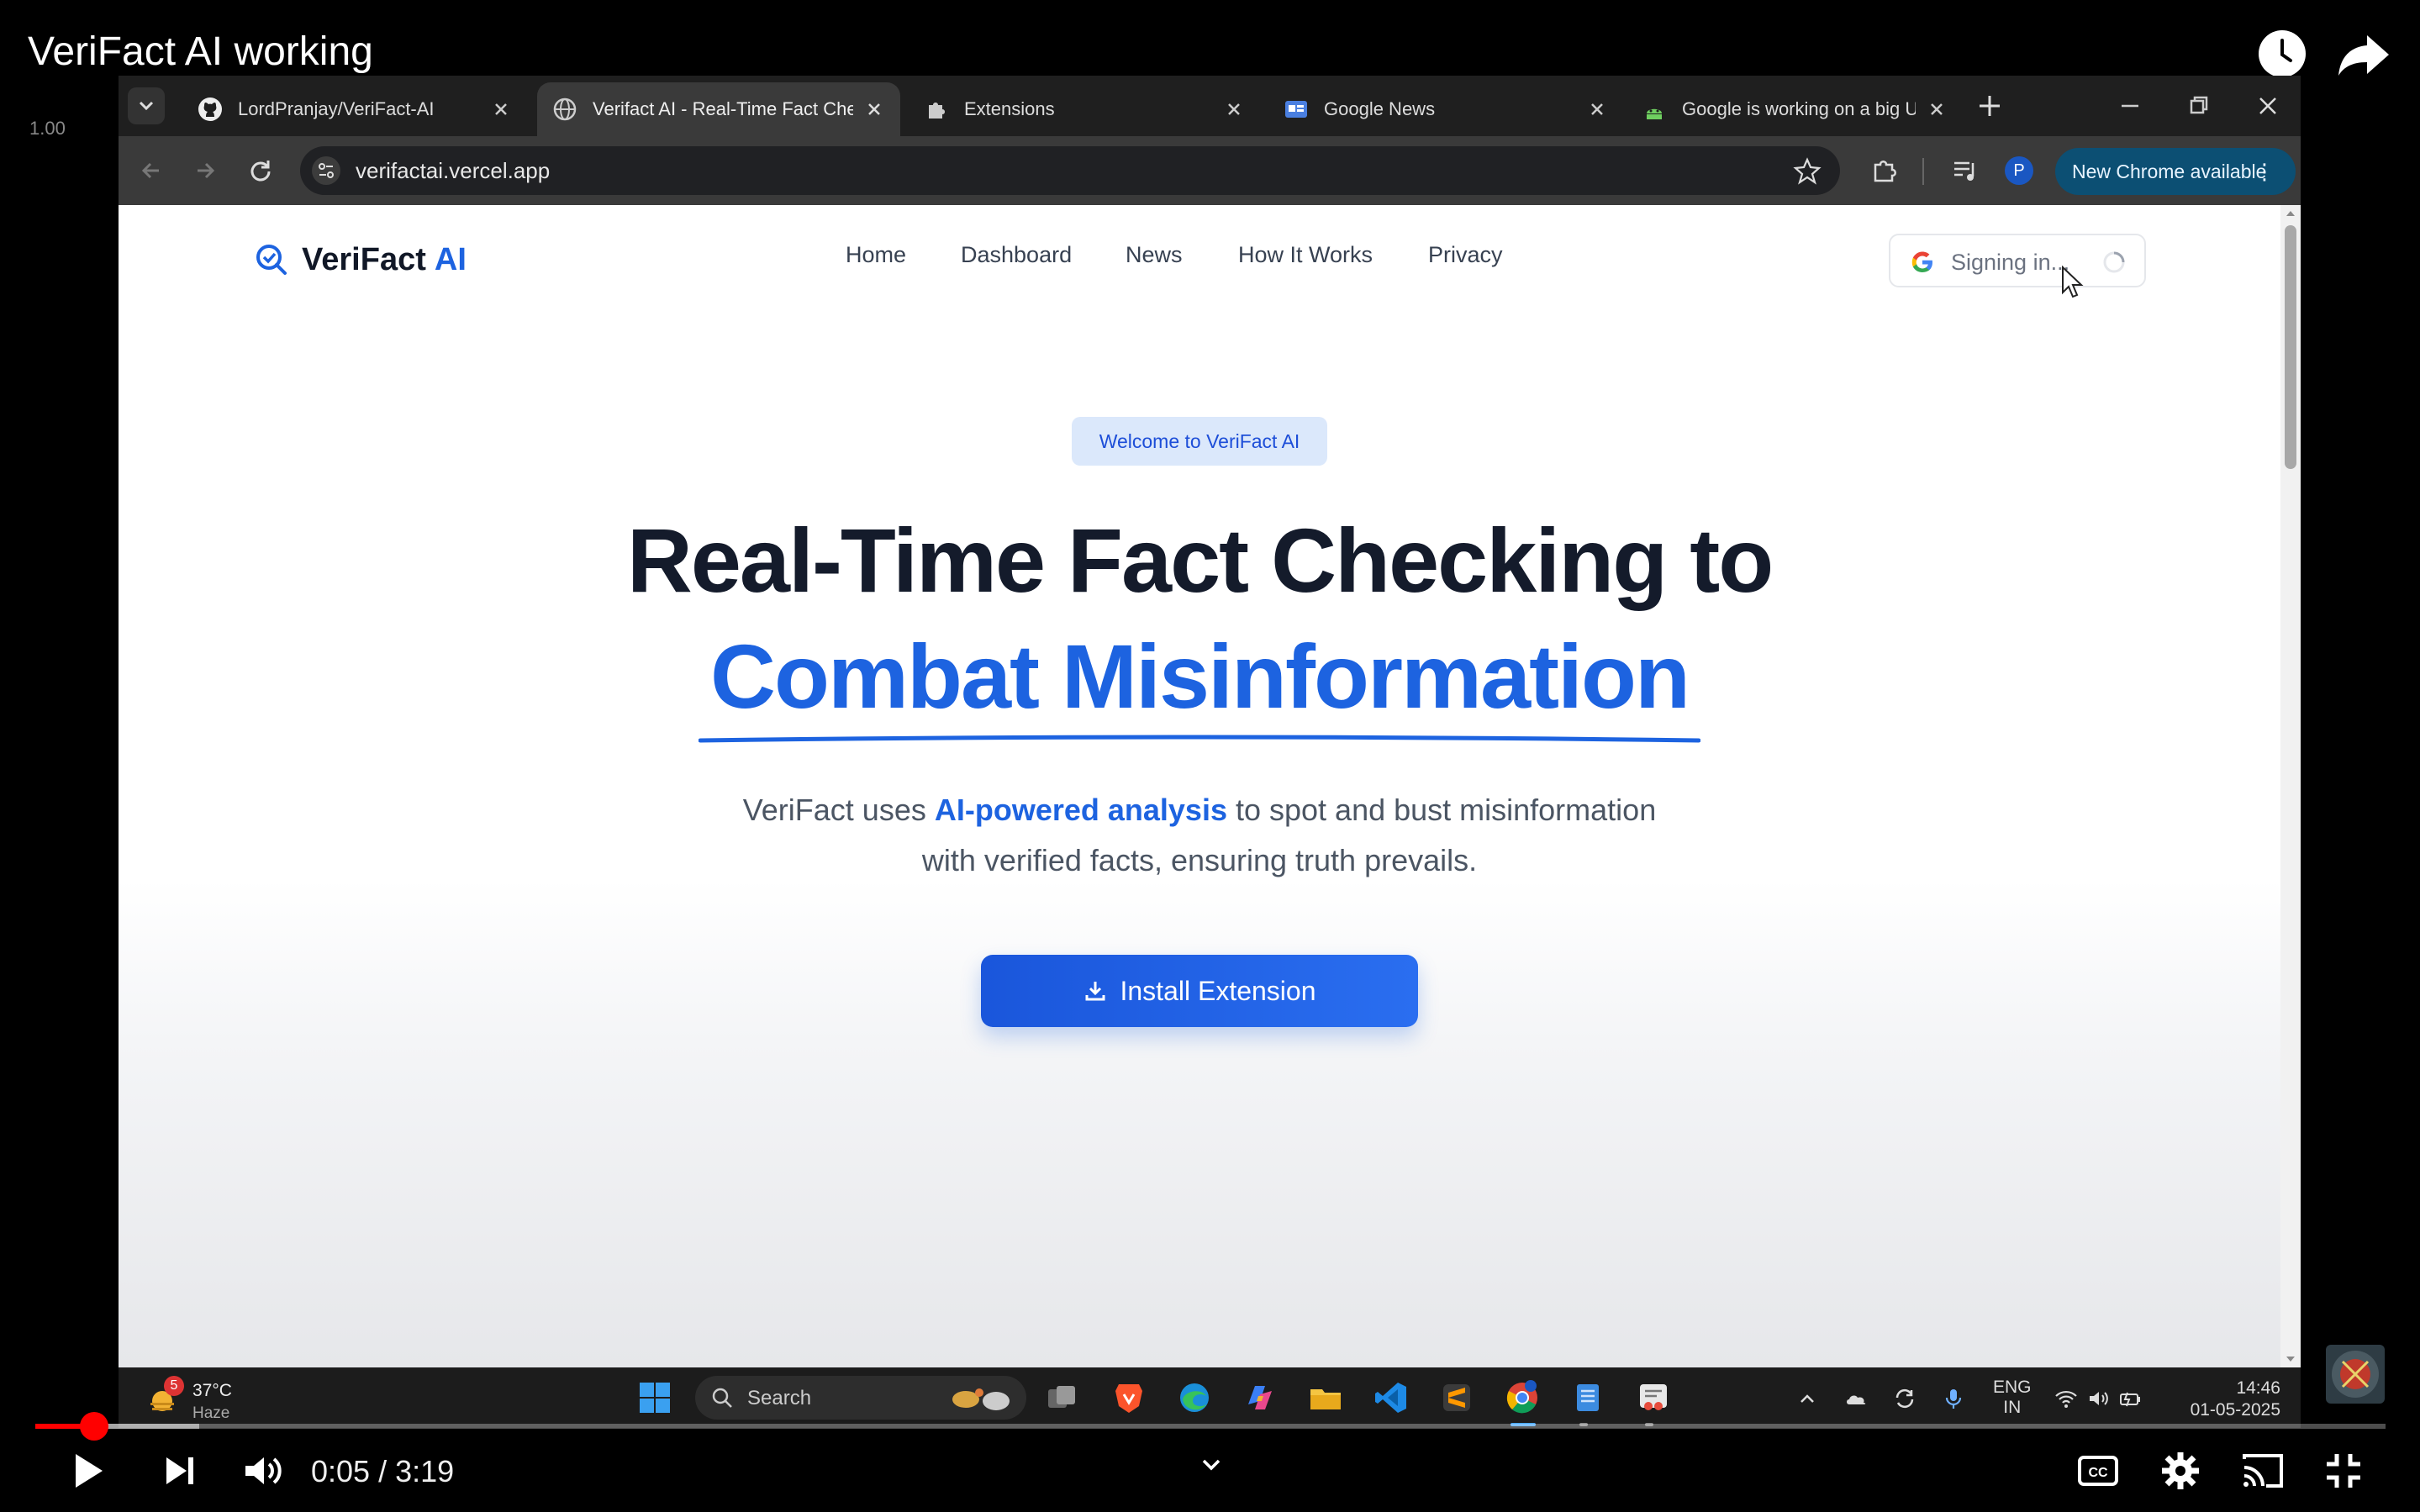 Image resolution: width=2420 pixels, height=1512 pixels. Describe the element at coordinates (360, 260) in the screenshot. I see `site-logo: VeriFact AI` at that location.